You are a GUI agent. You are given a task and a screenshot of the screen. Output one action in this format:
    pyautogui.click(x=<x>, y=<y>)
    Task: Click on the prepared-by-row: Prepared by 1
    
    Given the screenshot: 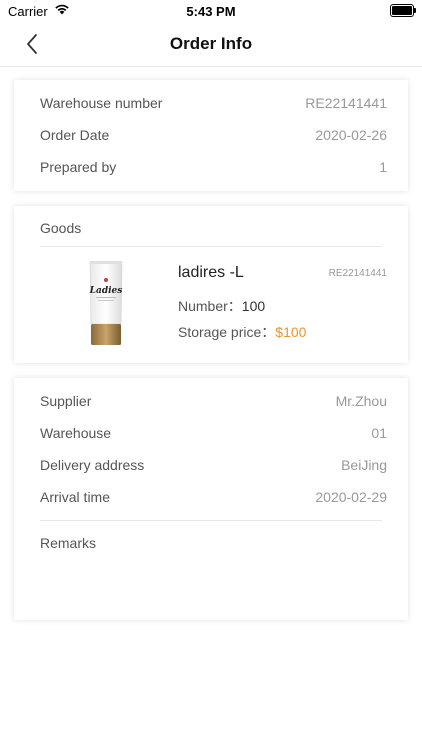 What is the action you would take?
    pyautogui.click(x=213, y=169)
    